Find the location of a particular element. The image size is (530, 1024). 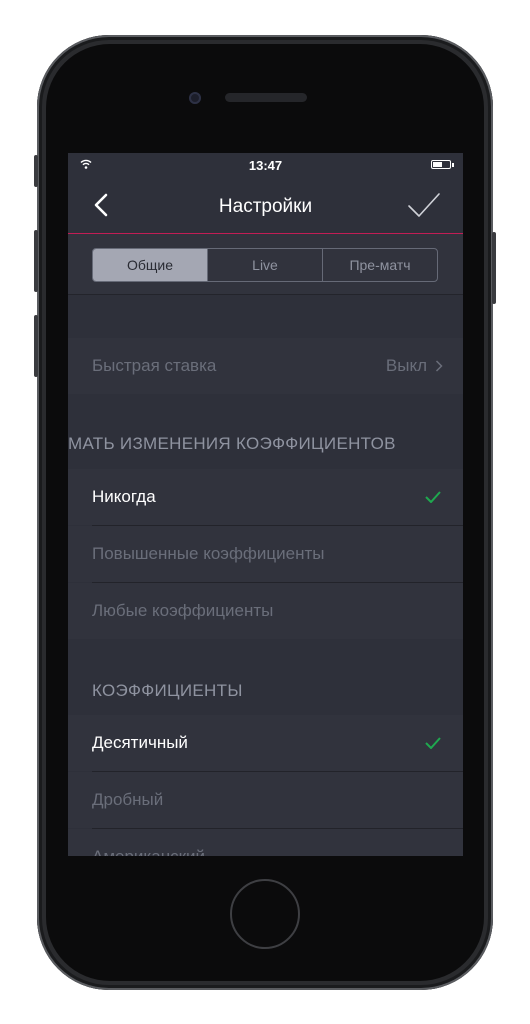

chevron-right-icon is located at coordinates (439, 366).